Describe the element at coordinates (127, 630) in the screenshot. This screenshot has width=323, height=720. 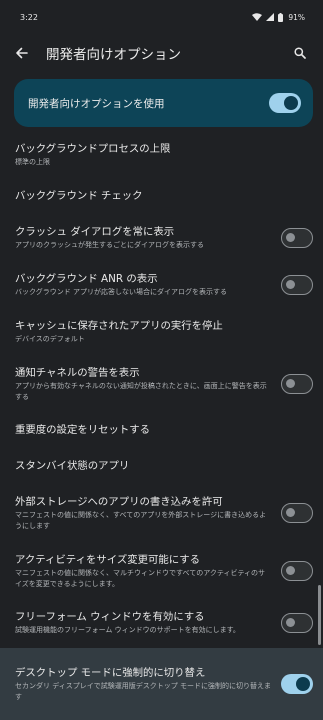
I see `setting-subtitle: 試験運用機能のフリーフォーム ウィンドウのサポートを有効にします。` at that location.